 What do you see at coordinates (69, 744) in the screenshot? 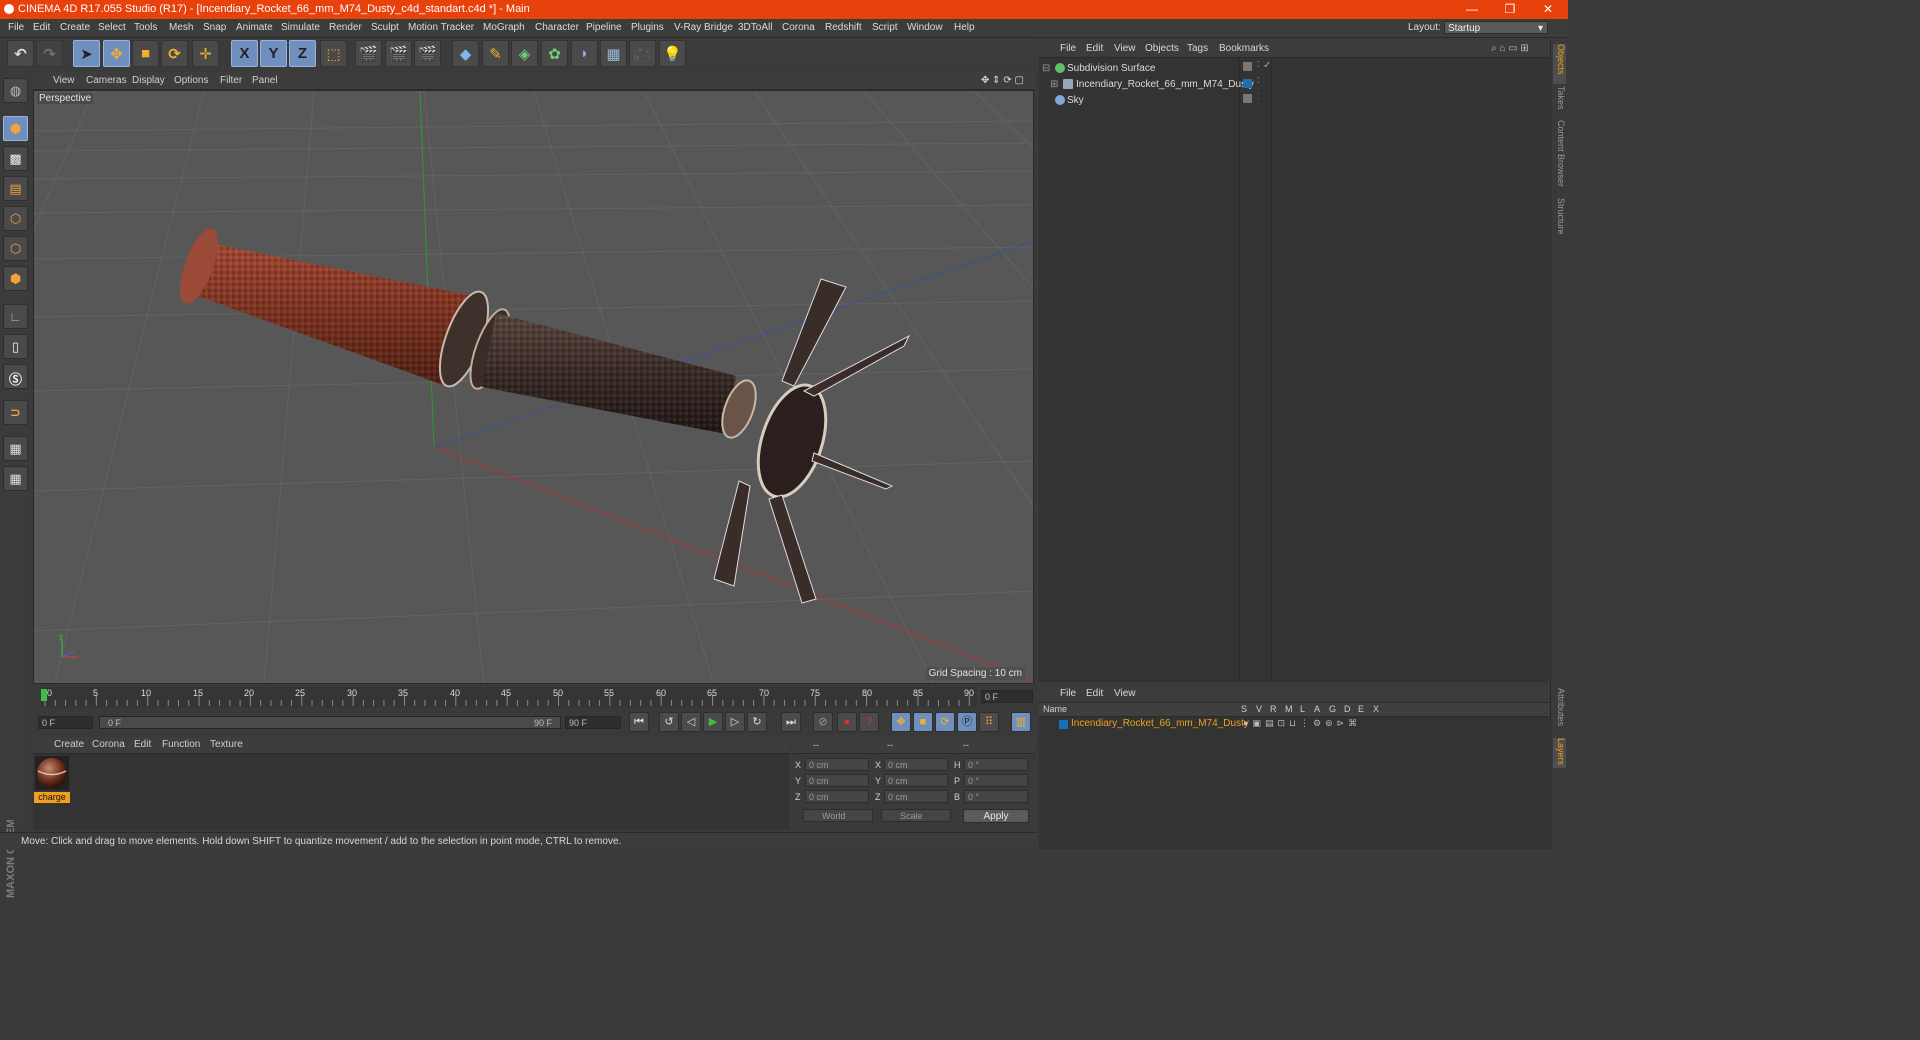
I see `material-menu-create: Create` at bounding box center [69, 744].